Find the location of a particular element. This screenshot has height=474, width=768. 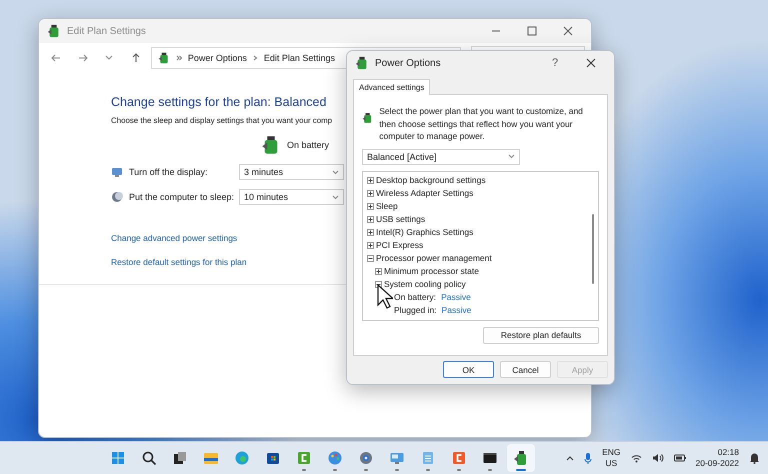

language-indicator: US is located at coordinates (611, 463).